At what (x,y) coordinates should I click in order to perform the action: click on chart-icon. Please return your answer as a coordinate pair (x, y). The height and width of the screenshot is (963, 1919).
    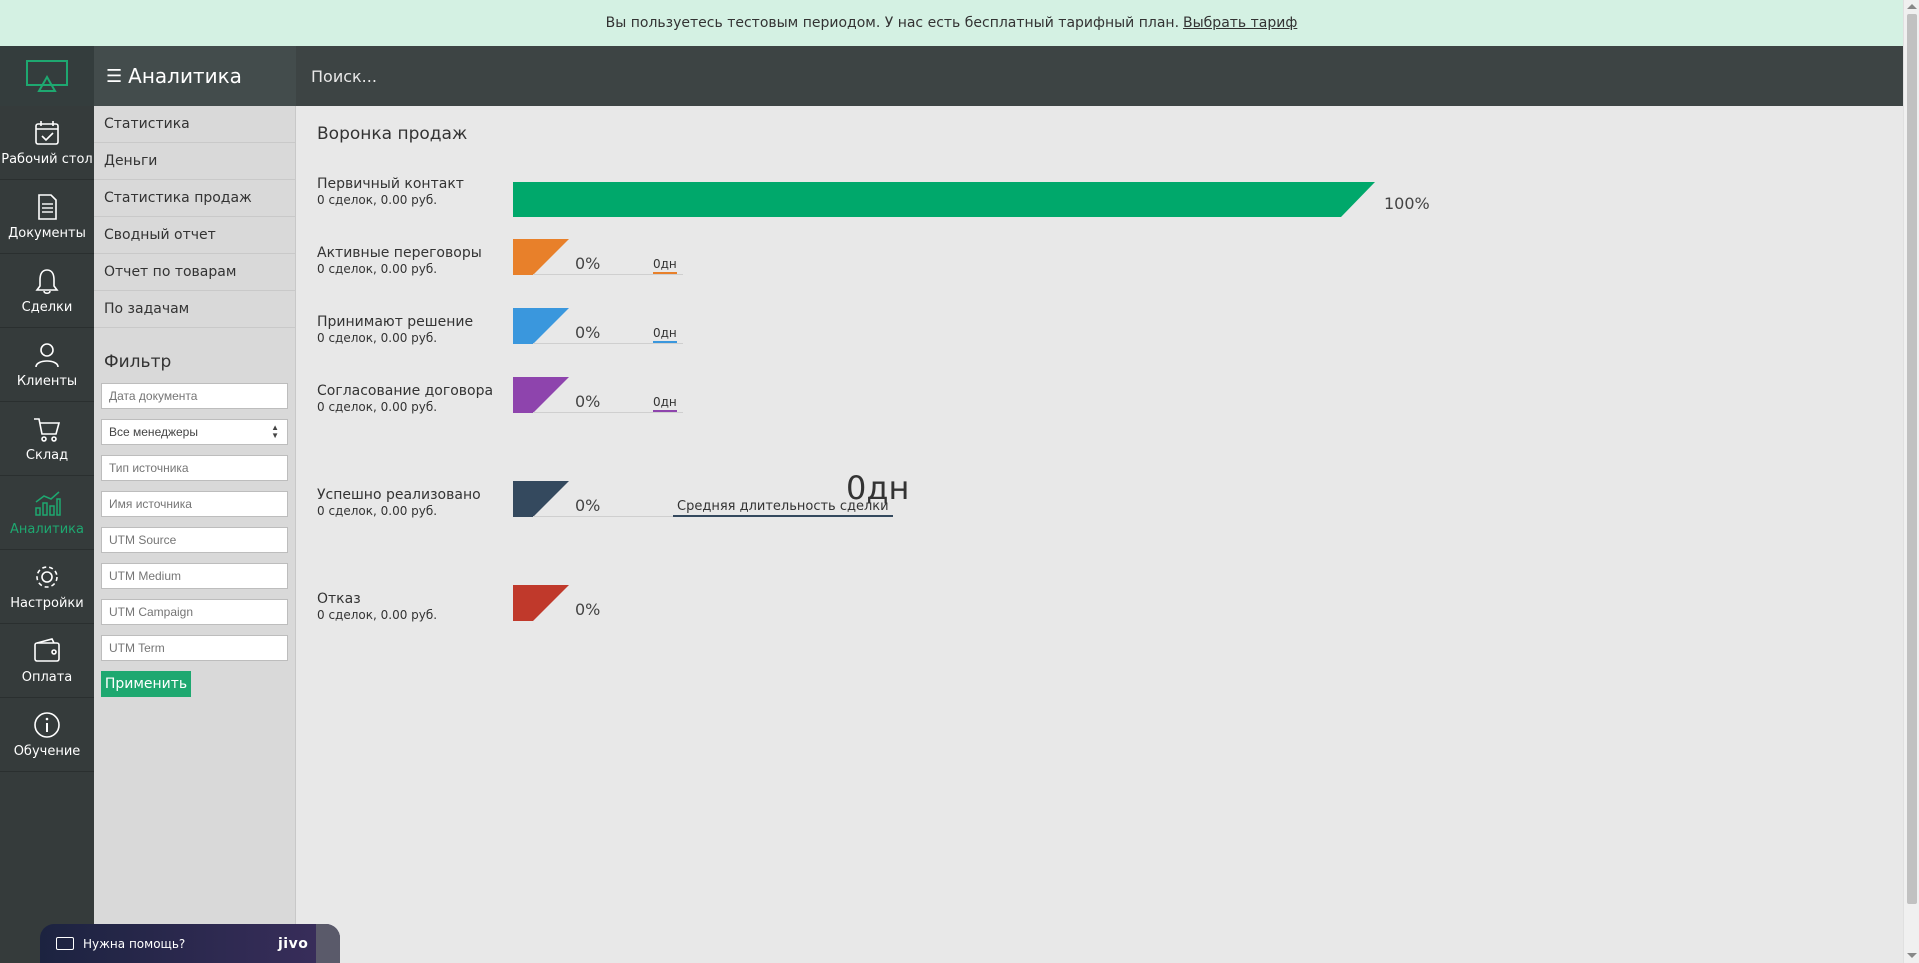
    Looking at the image, I should click on (48, 503).